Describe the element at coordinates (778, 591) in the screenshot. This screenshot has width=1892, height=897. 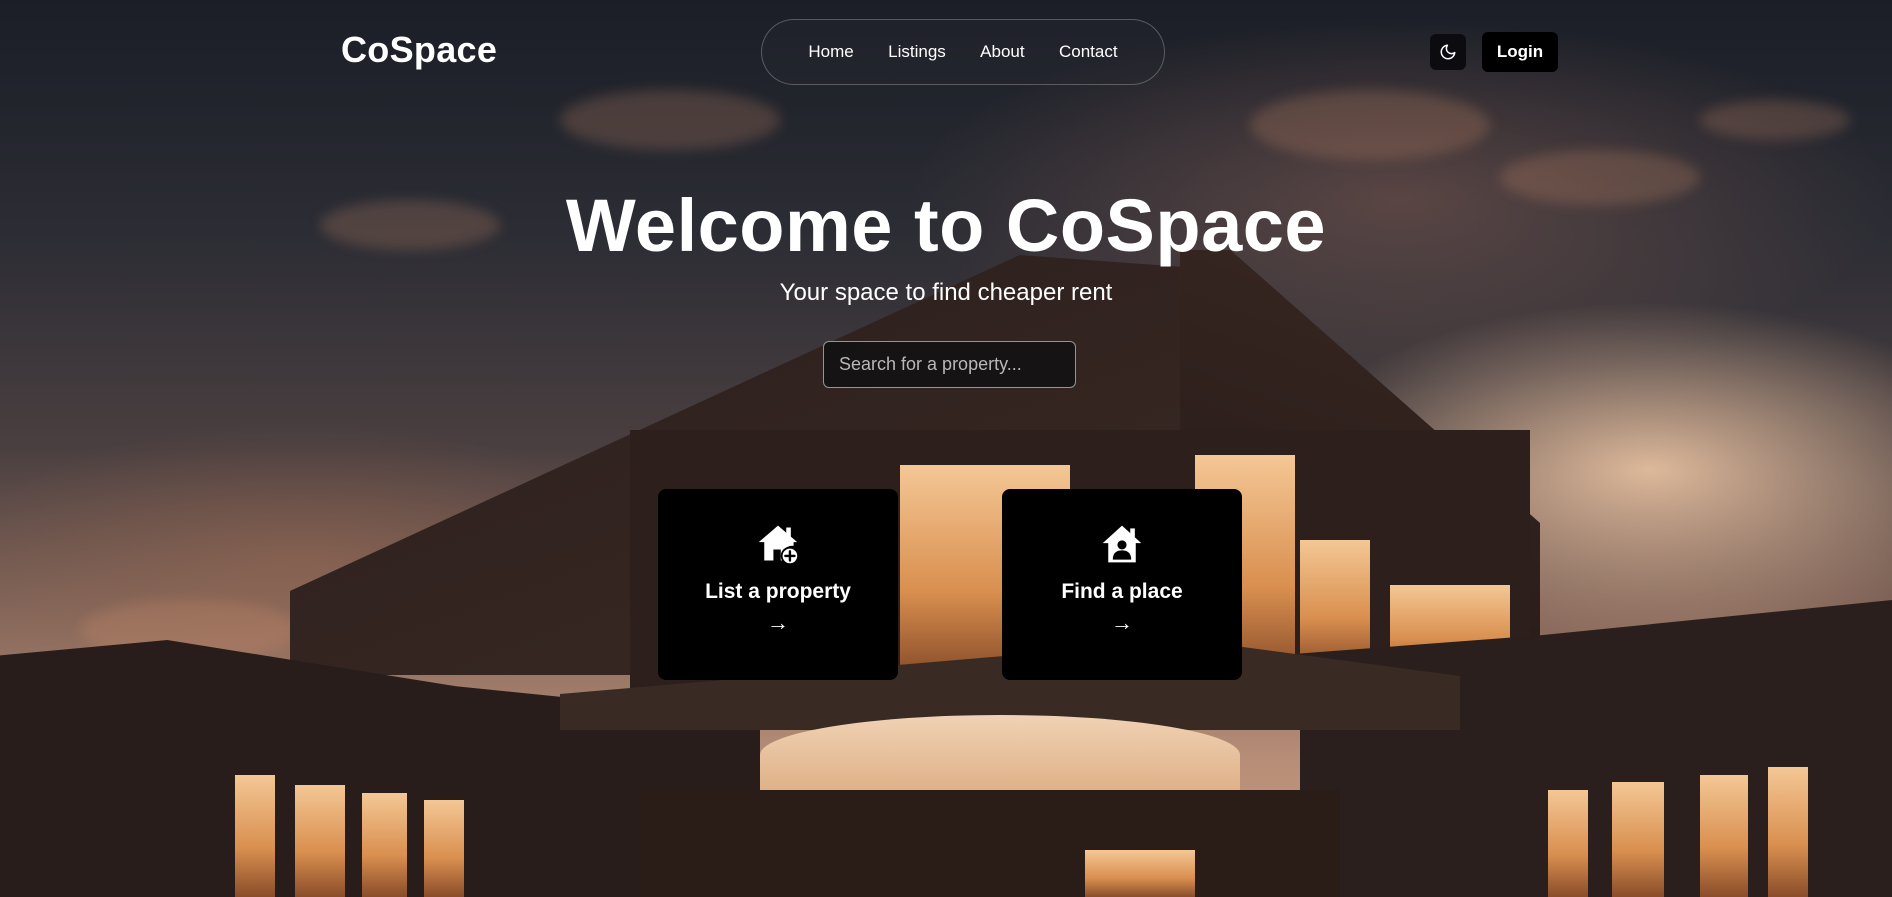
I see `list-property-title: List a property` at that location.